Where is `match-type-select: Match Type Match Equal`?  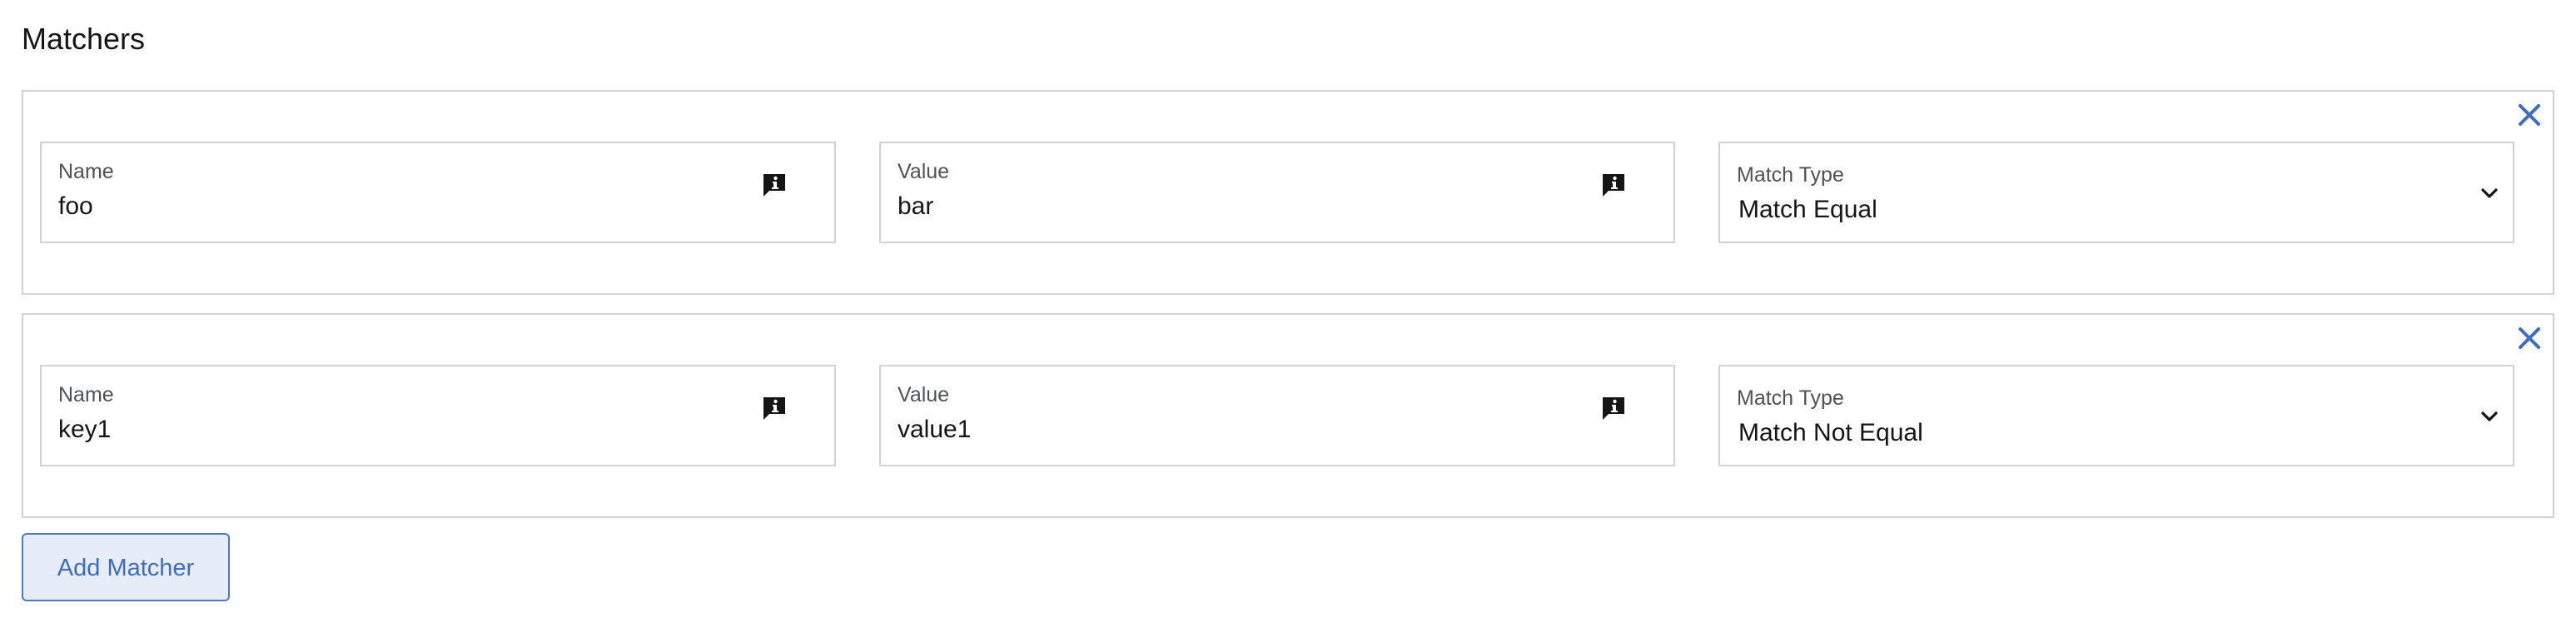 match-type-select: Match Type Match Equal is located at coordinates (2116, 192).